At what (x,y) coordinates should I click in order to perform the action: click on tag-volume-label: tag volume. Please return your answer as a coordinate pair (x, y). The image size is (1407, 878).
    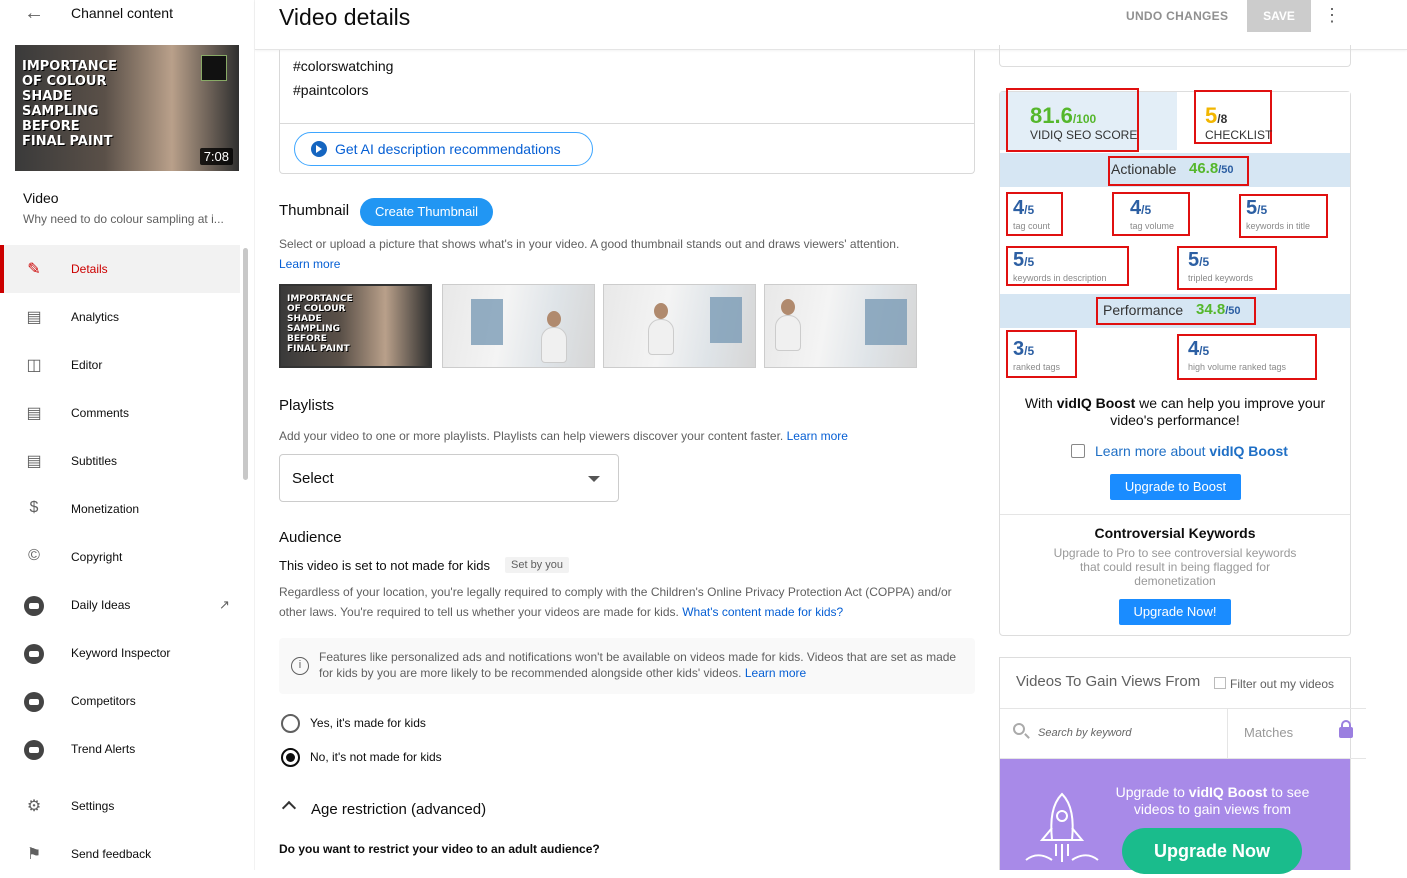
    Looking at the image, I should click on (1152, 226).